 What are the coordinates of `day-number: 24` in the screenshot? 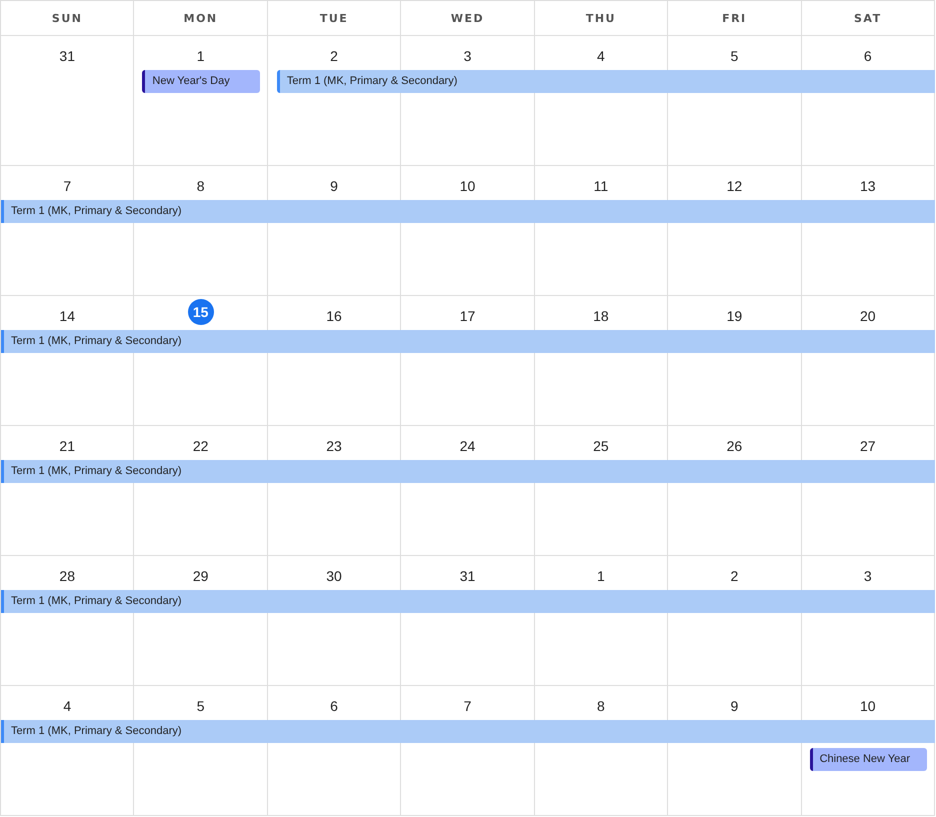 It's located at (468, 446).